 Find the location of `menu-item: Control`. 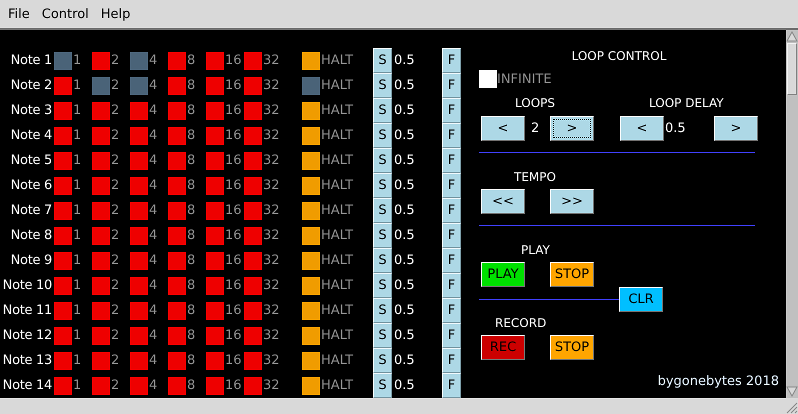

menu-item: Control is located at coordinates (65, 14).